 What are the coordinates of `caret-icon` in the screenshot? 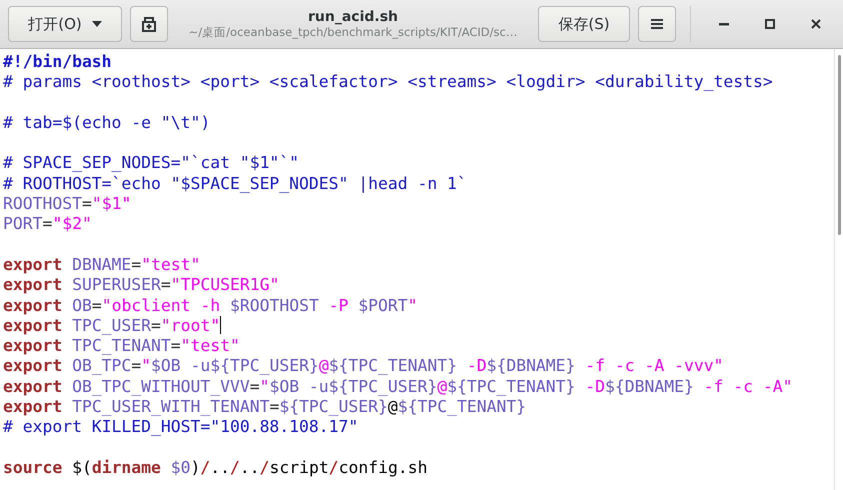 It's located at (97, 24).